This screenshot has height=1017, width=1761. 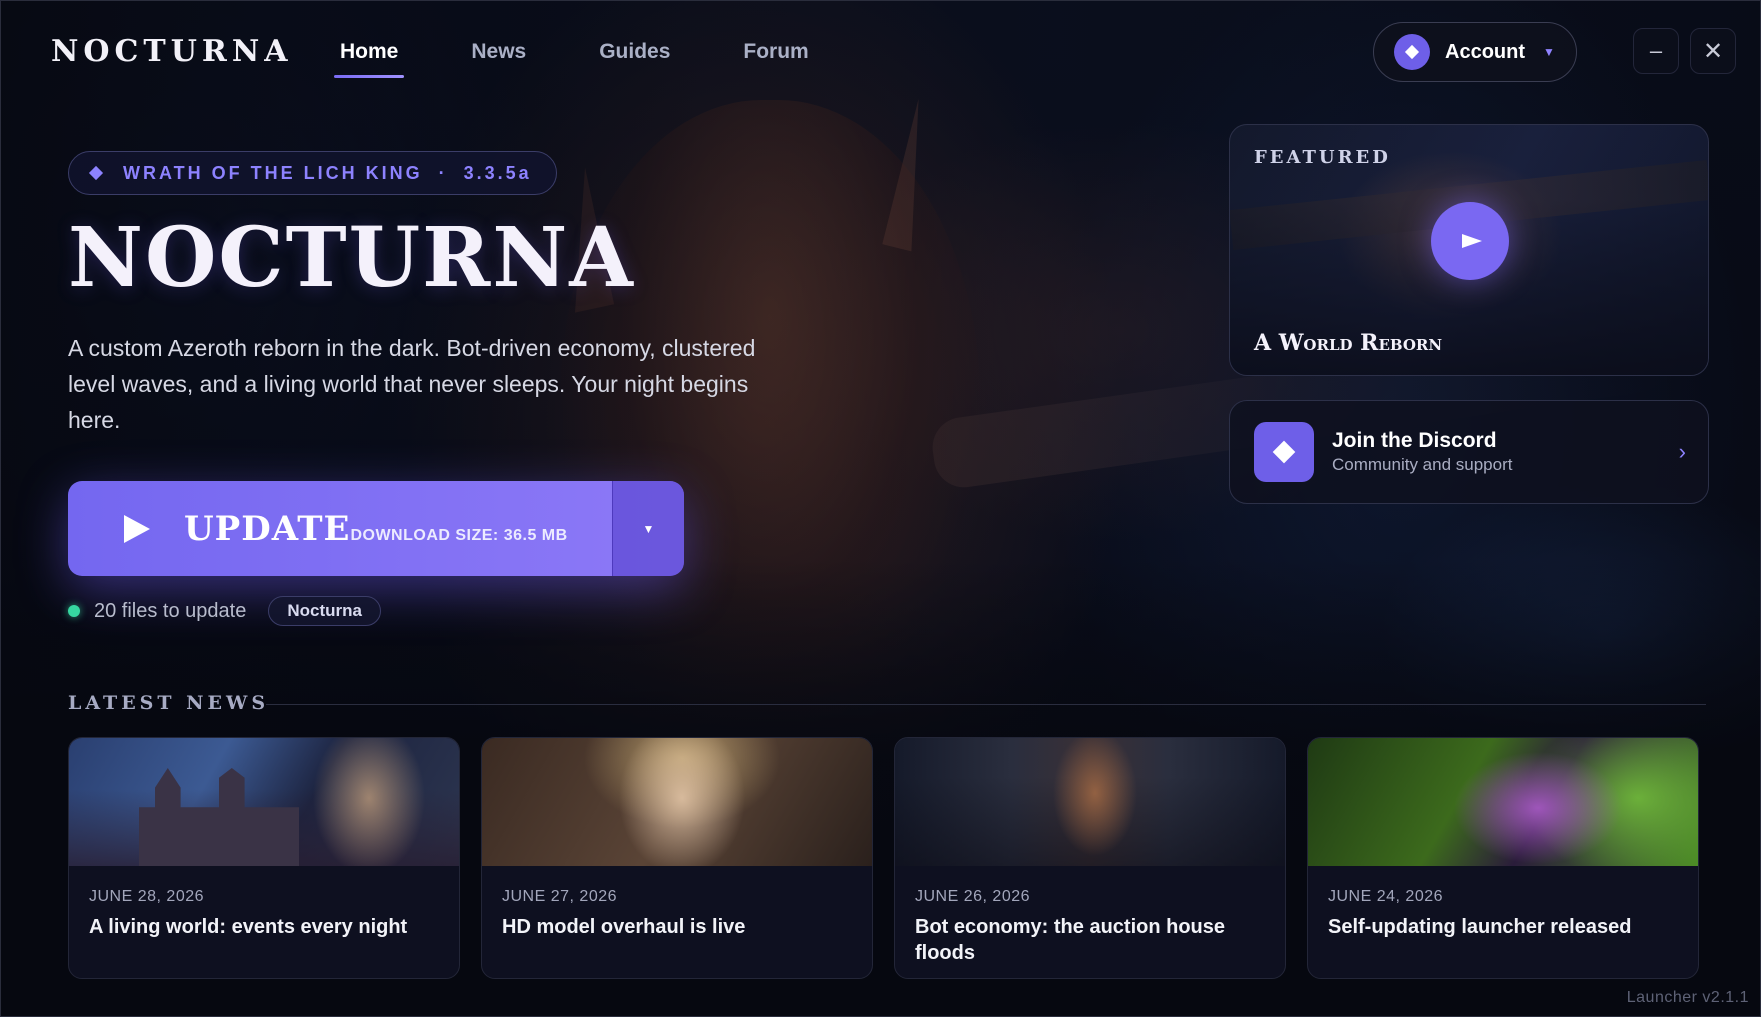 I want to click on discord-text: Join the Discord Community and support, so click(x=1422, y=452).